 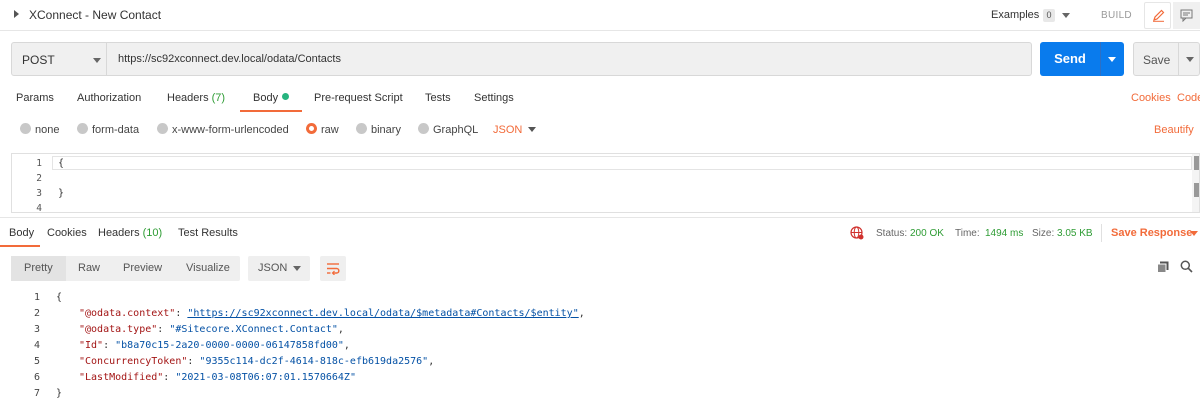 I want to click on json-key: "ConcurrencyToken", so click(x=133, y=361).